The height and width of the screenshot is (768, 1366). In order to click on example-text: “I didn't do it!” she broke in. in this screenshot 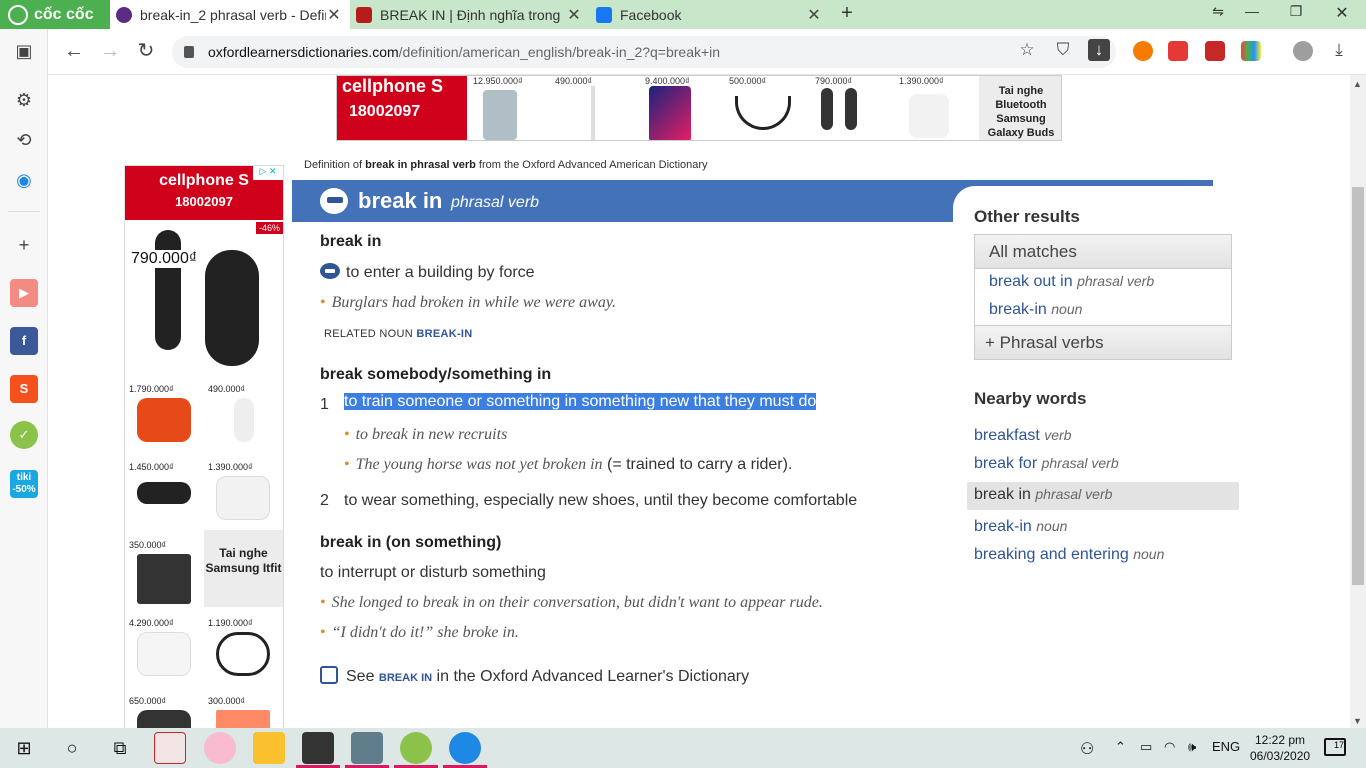, I will do `click(425, 632)`.